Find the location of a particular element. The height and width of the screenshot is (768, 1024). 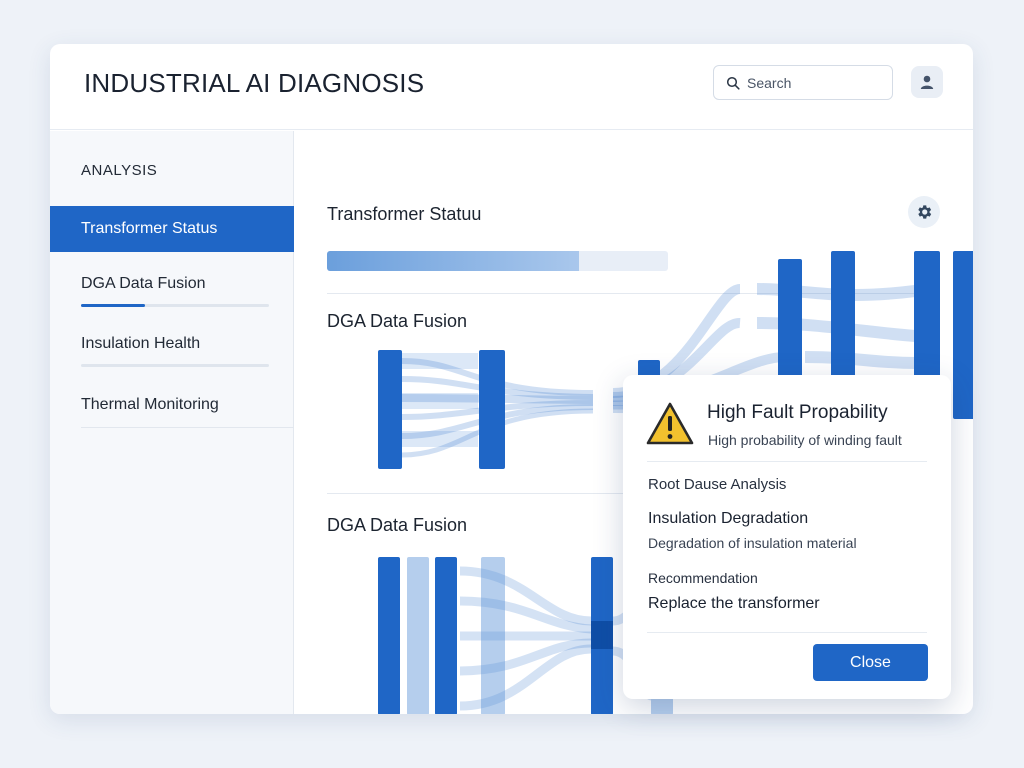

close-button: Close is located at coordinates (870, 662).